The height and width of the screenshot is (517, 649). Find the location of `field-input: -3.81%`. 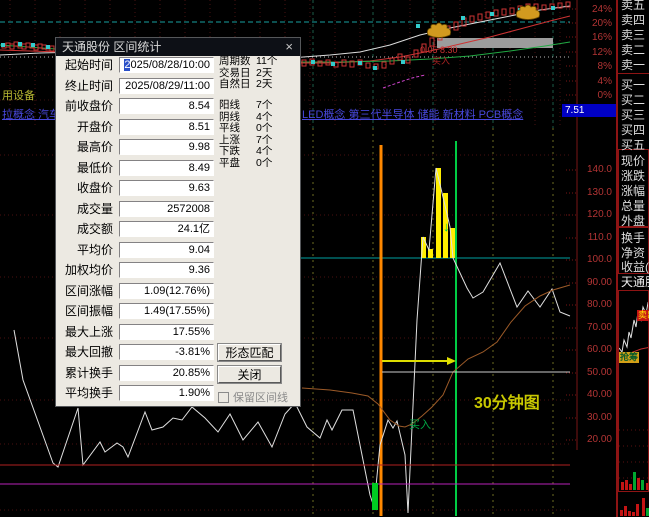

field-input: -3.81% is located at coordinates (166, 352).